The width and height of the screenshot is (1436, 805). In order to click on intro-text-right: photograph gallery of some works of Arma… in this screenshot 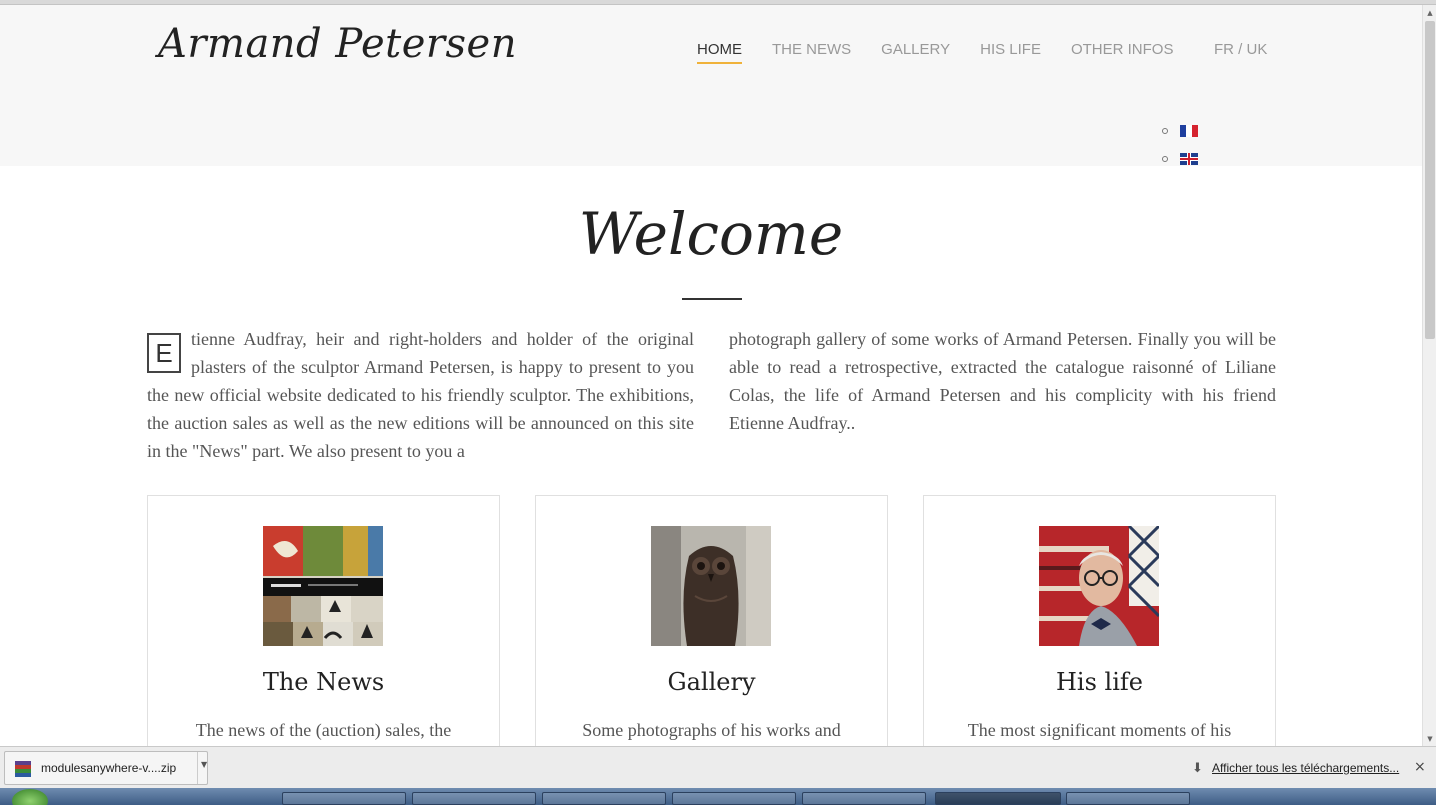, I will do `click(1002, 381)`.